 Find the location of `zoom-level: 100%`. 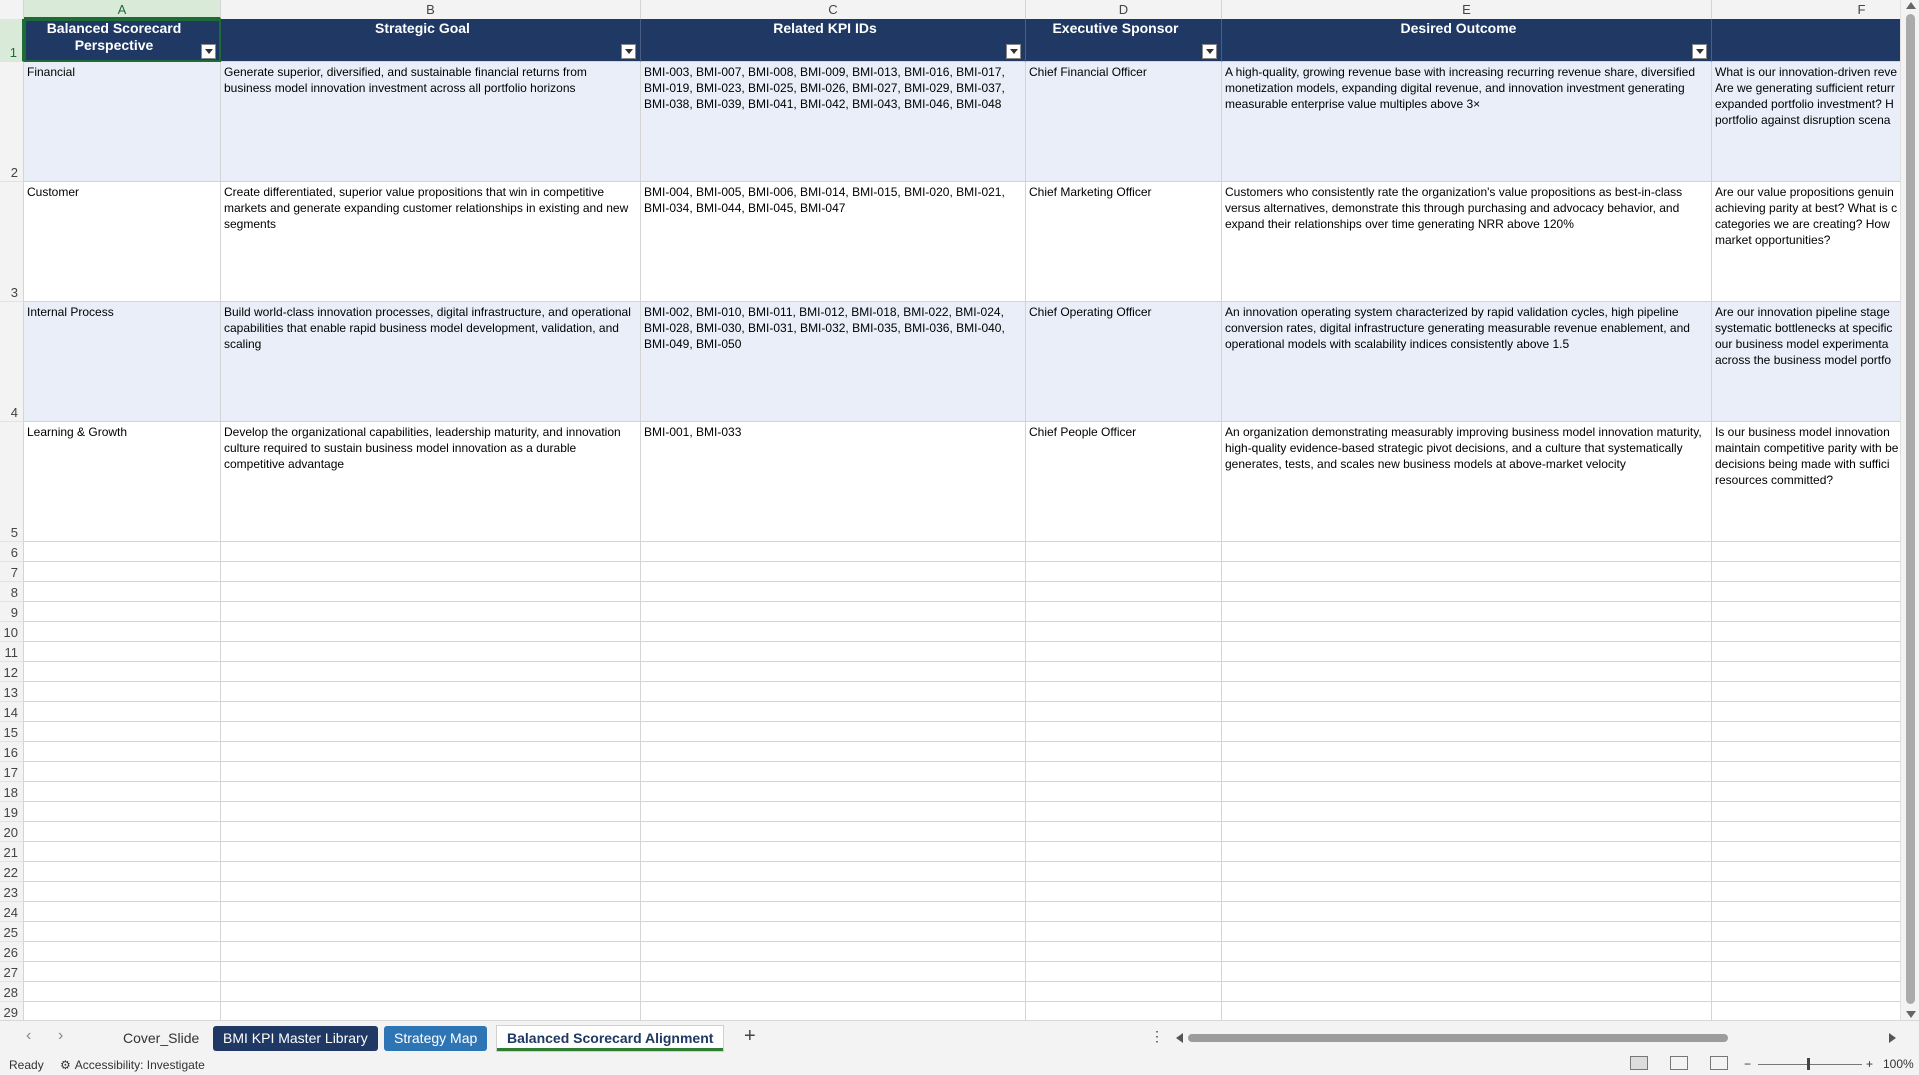

zoom-level: 100% is located at coordinates (1898, 1064).